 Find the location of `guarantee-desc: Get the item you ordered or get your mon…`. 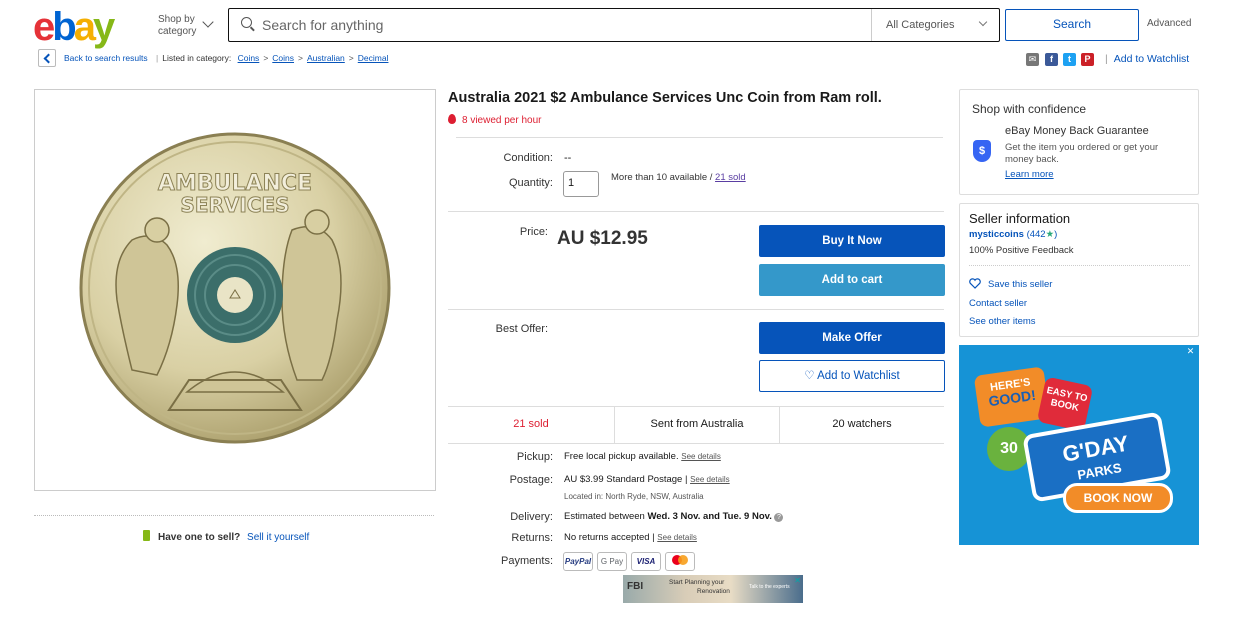

guarantee-desc: Get the item you ordered or get your mon… is located at coordinates (1082, 153).